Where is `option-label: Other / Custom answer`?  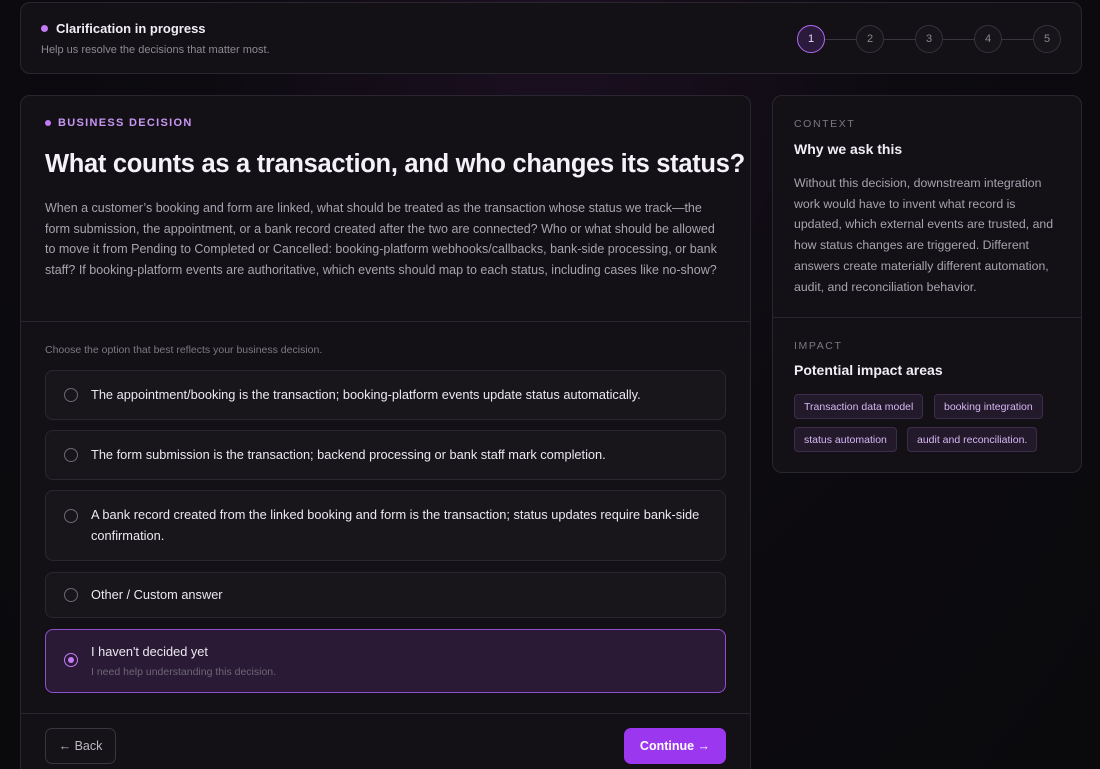 option-label: Other / Custom answer is located at coordinates (157, 594).